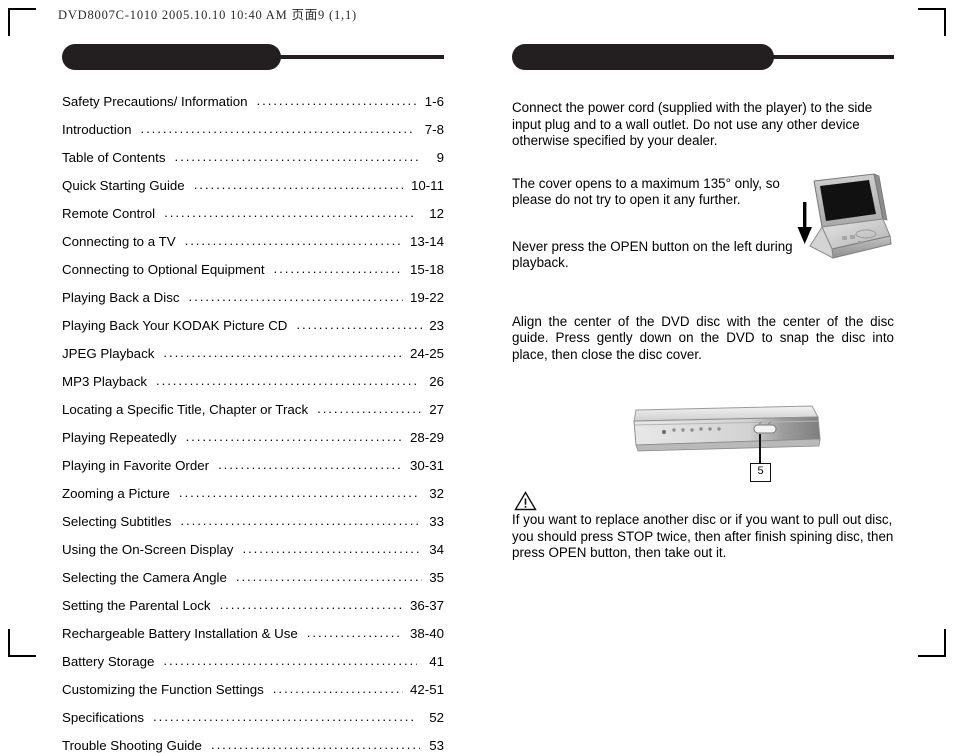 This screenshot has height=753, width=954. I want to click on toc-entry-page: 23, so click(436, 325).